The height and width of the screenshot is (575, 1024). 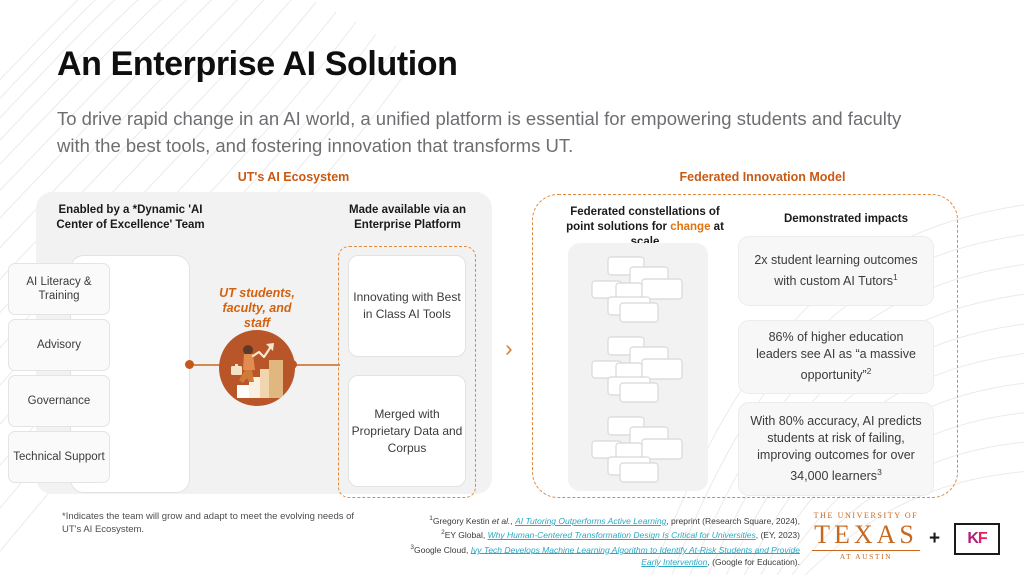 I want to click on ref-pre-3: Google Cloud,, so click(x=442, y=549).